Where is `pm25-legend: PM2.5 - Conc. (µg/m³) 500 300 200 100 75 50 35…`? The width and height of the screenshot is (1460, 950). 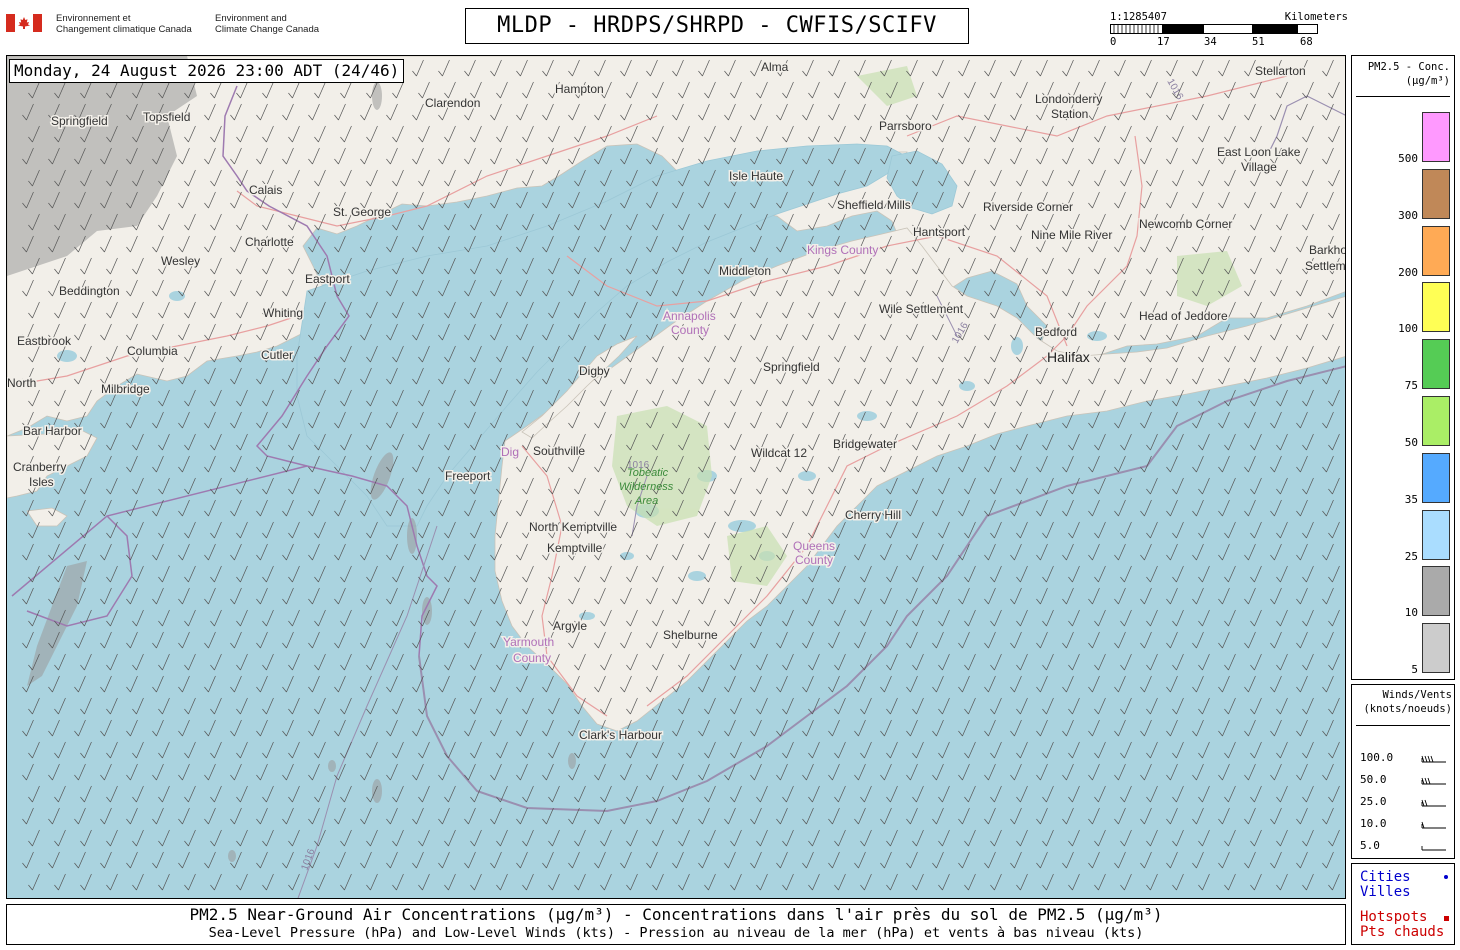
pm25-legend: PM2.5 - Conc. (µg/m³) 500 300 200 100 75 50 35… is located at coordinates (1403, 367).